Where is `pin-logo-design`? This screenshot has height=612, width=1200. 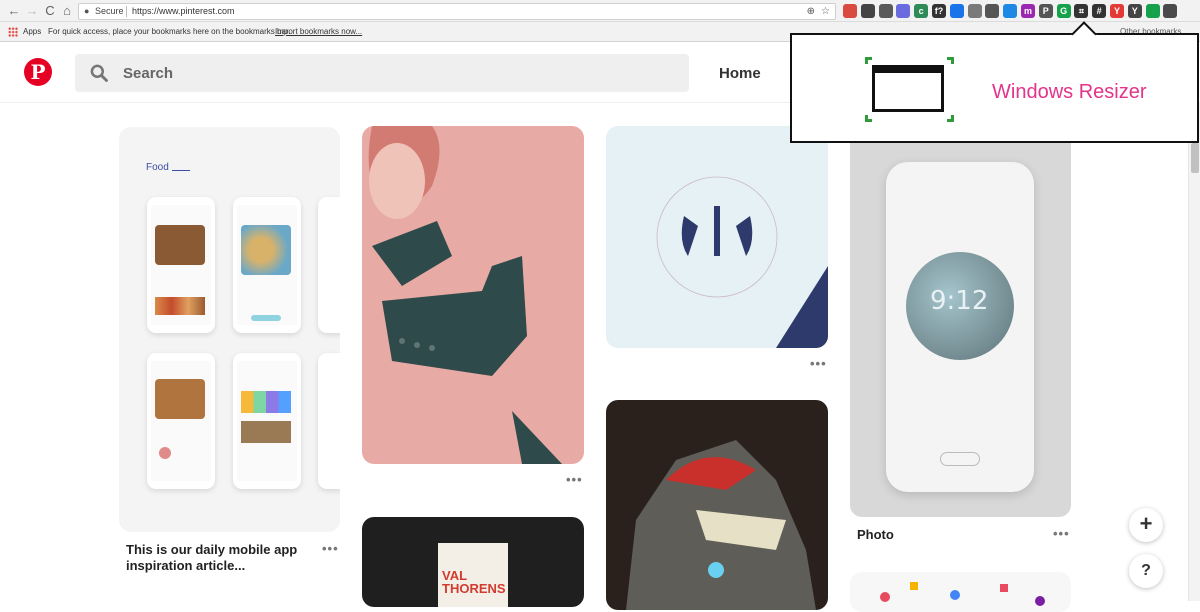 pin-logo-design is located at coordinates (717, 237).